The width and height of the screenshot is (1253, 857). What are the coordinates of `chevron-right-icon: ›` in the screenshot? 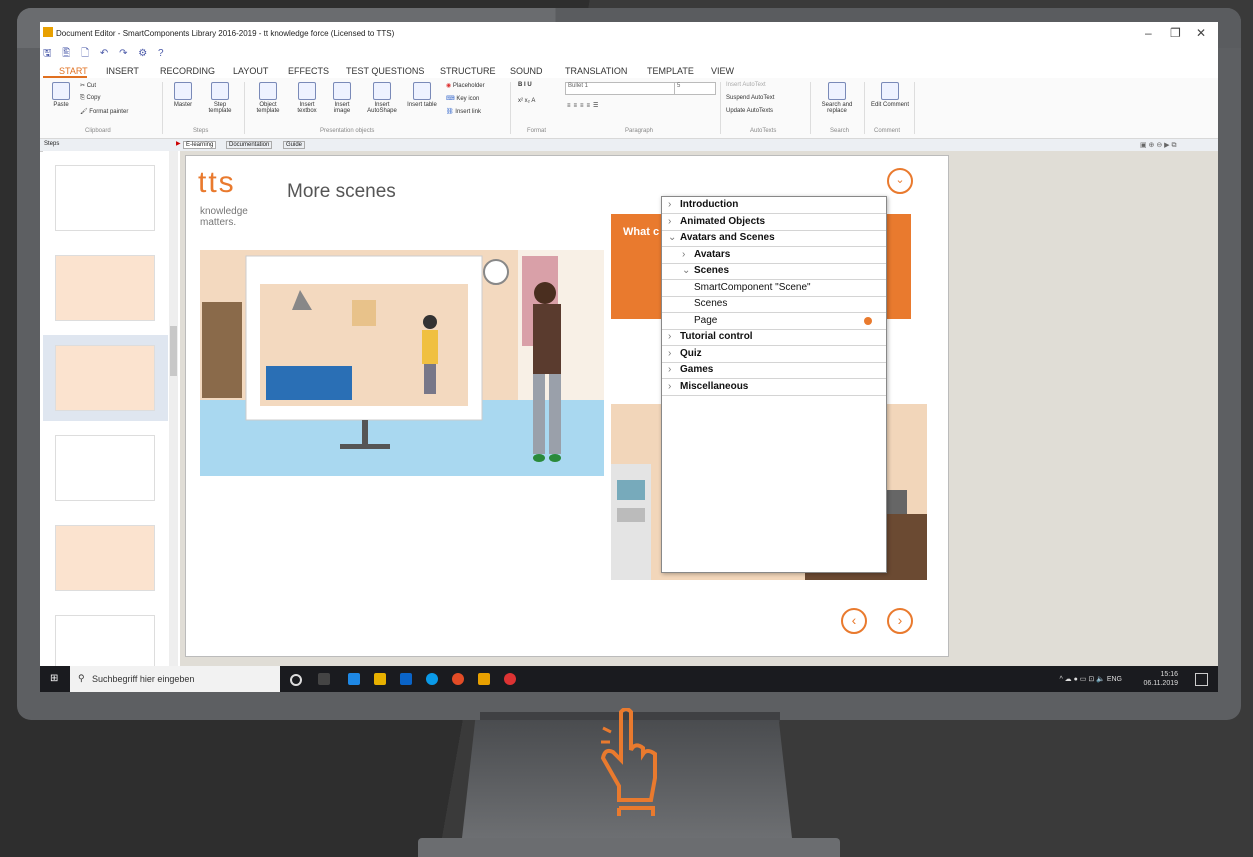 It's located at (670, 221).